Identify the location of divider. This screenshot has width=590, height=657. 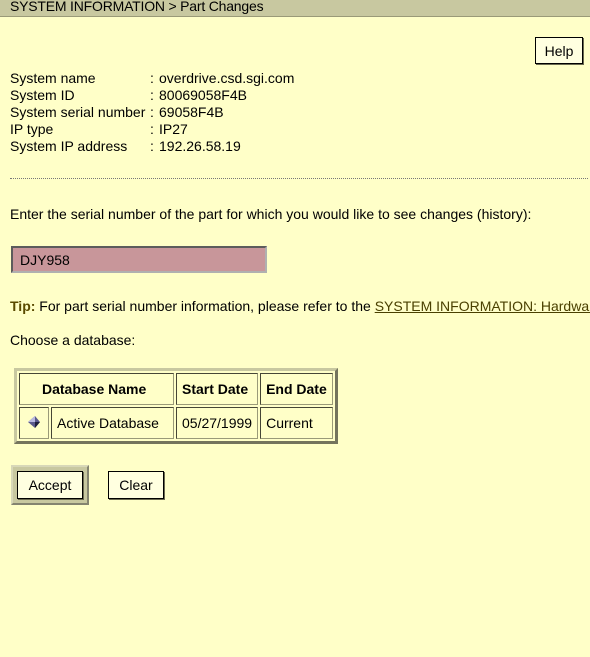
(299, 178).